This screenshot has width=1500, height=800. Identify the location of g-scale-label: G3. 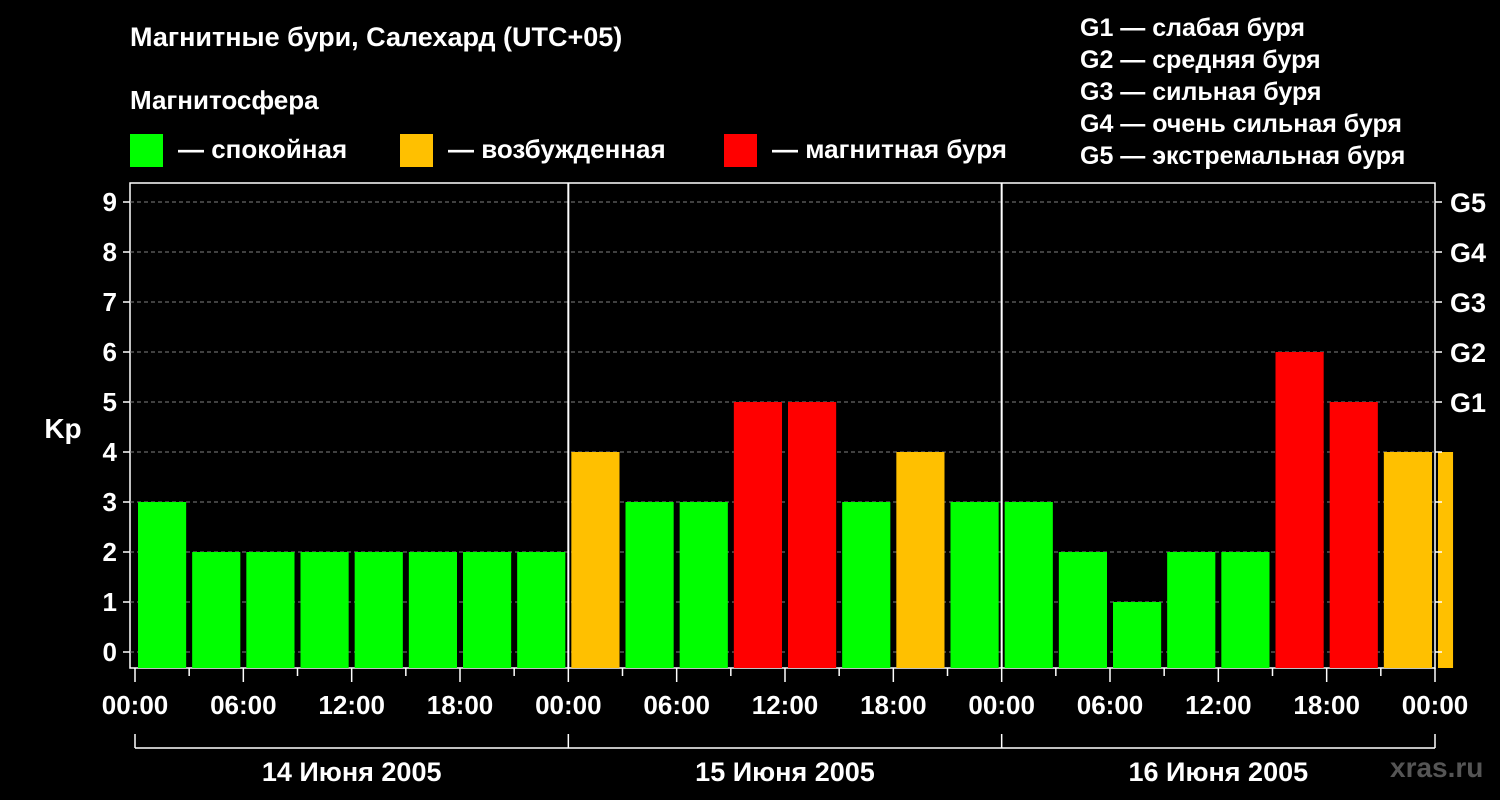
(1468, 303).